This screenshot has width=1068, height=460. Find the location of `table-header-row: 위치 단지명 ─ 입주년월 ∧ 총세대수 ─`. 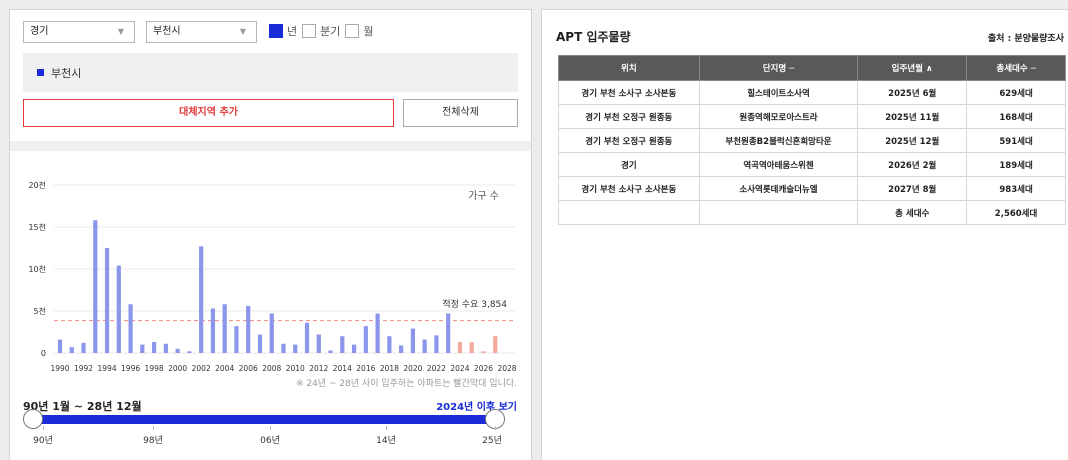

table-header-row: 위치 단지명 ─ 입주년월 ∧ 총세대수 ─ is located at coordinates (812, 68).